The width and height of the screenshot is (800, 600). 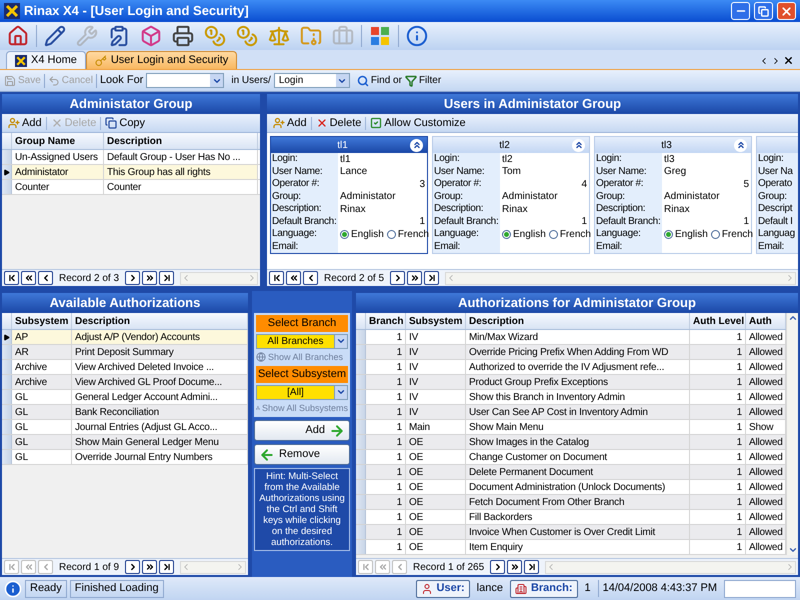 I want to click on field-label: User Name:, so click(x=466, y=172).